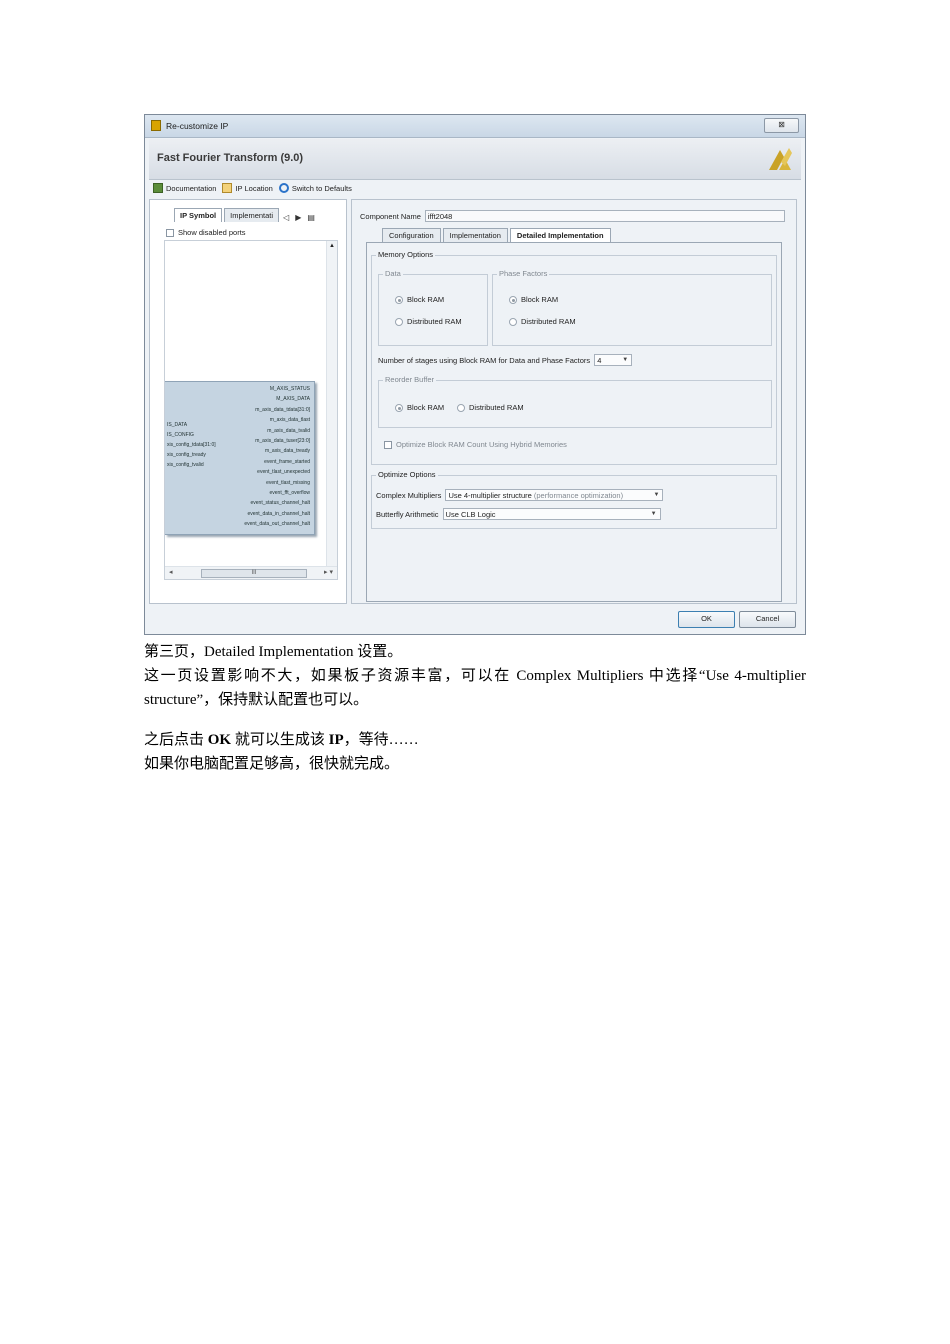 The image size is (950, 1344). Describe the element at coordinates (540, 299) in the screenshot. I see `pf-block-ram-label: Block RAM` at that location.